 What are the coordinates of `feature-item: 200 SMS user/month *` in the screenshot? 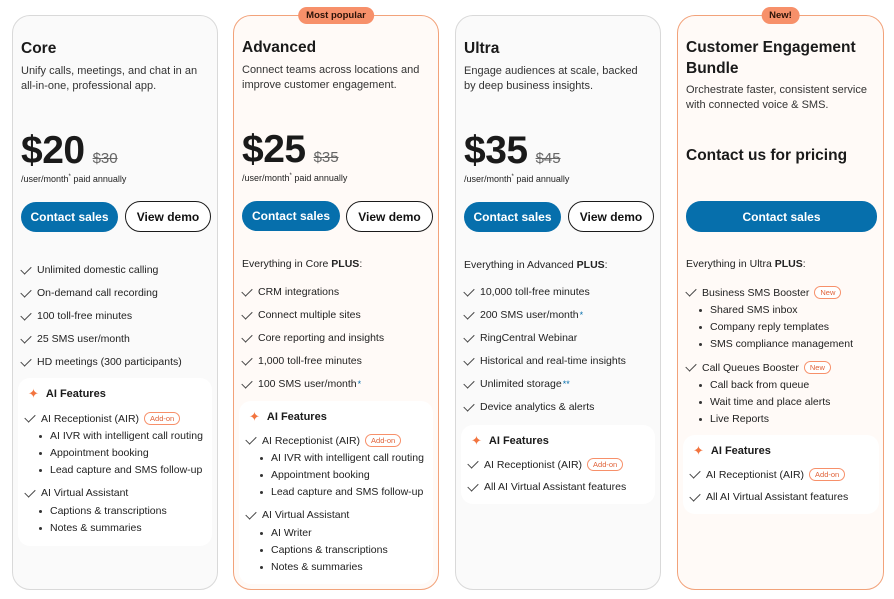 It's located at (523, 314).